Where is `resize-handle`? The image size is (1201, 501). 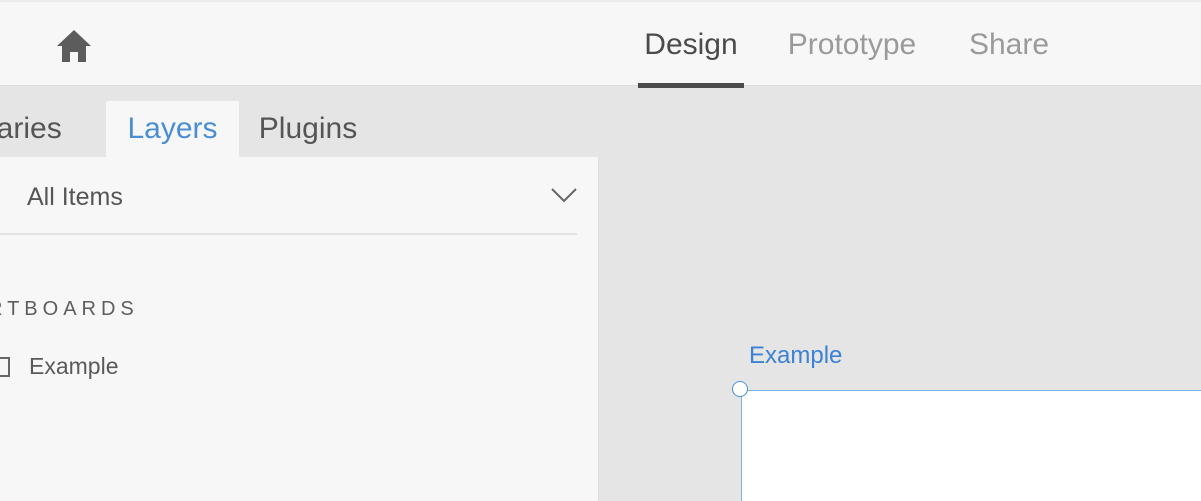
resize-handle is located at coordinates (740, 389).